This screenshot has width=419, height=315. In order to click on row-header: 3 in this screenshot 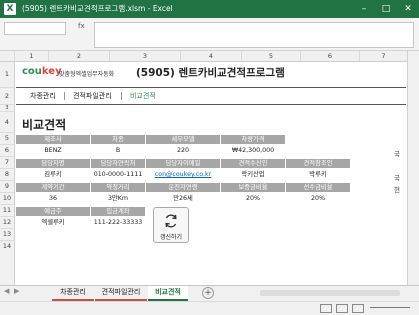, I will do `click(7, 108)`.